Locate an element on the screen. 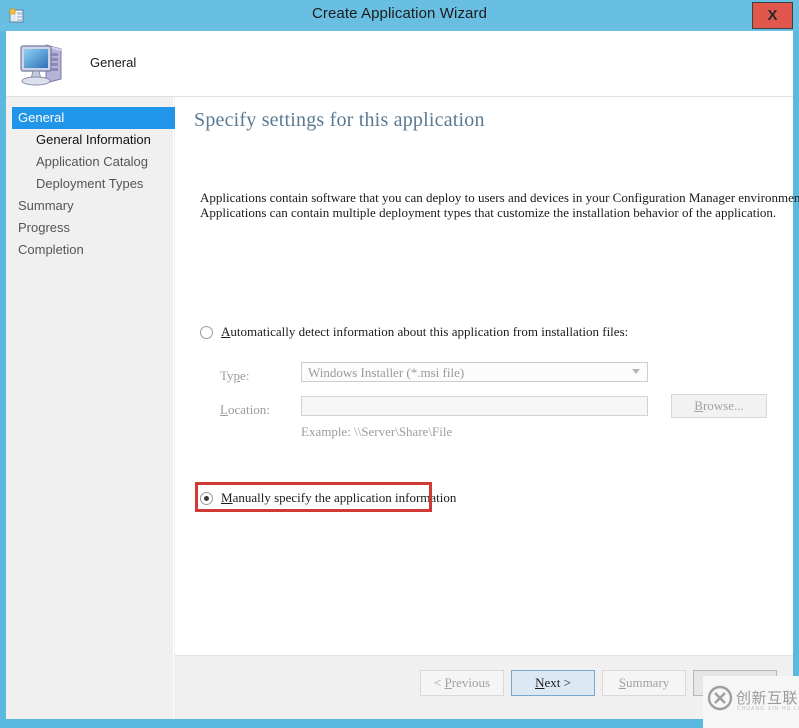 This screenshot has height=728, width=799. previous-button-pre: < is located at coordinates (439, 682).